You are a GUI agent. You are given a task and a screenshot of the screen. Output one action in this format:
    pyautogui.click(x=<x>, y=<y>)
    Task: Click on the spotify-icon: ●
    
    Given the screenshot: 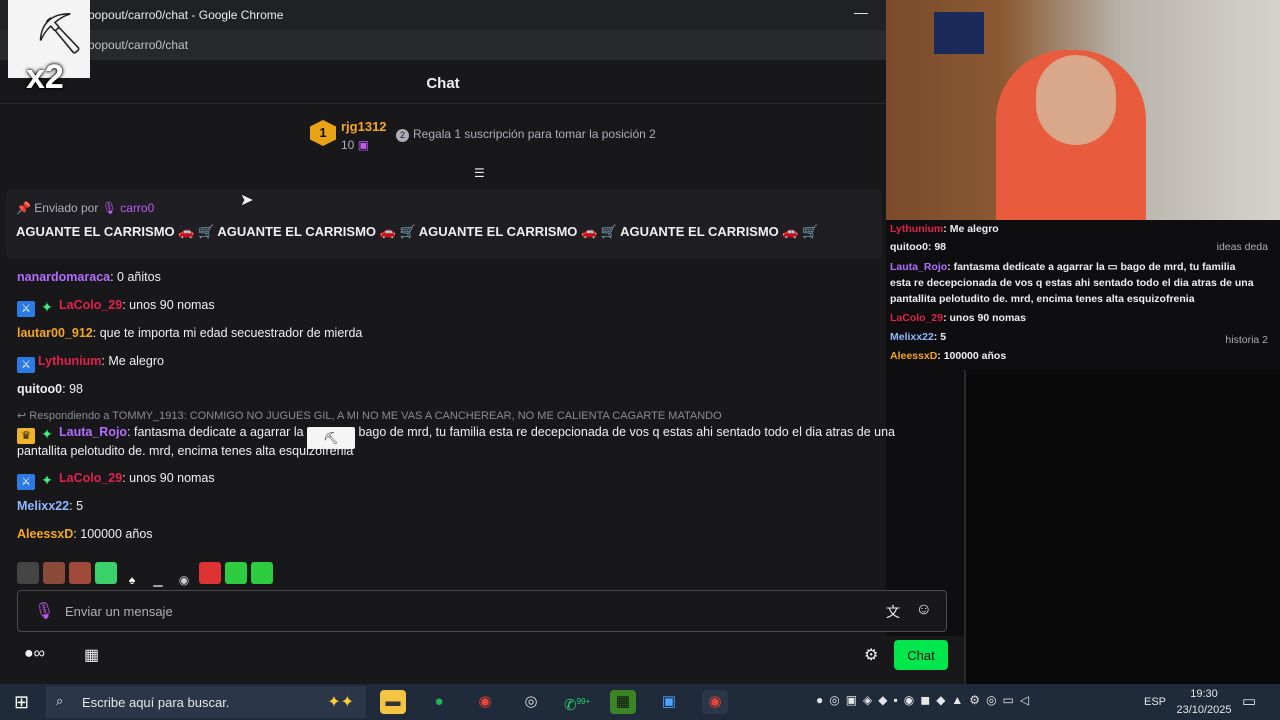 What is the action you would take?
    pyautogui.click(x=439, y=702)
    